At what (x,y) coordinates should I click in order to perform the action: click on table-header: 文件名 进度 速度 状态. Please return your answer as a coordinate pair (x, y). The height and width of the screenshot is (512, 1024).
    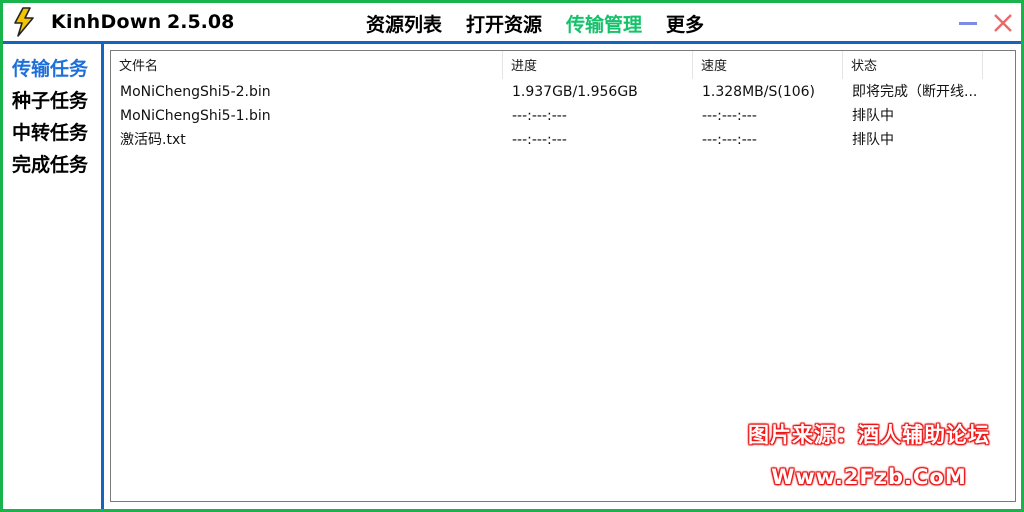
    Looking at the image, I should click on (563, 65).